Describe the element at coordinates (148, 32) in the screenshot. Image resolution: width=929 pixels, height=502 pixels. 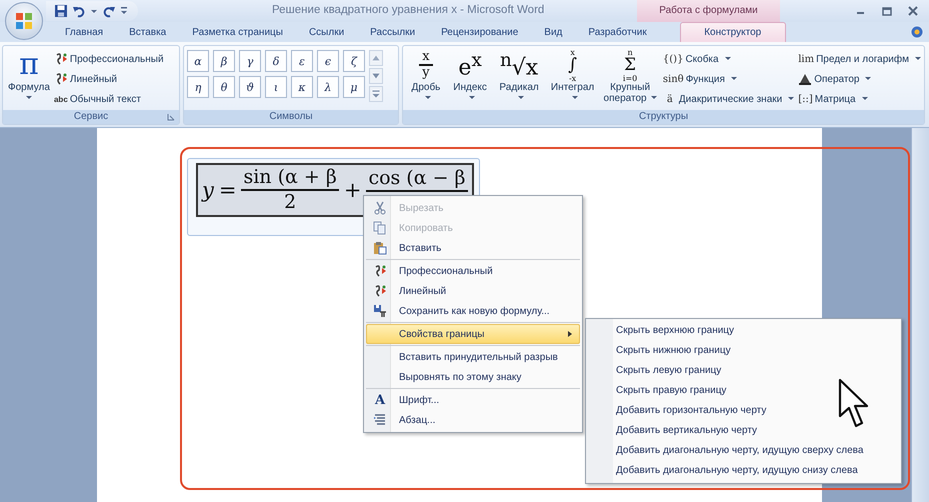
I see `ribbon-tab: Вставка` at that location.